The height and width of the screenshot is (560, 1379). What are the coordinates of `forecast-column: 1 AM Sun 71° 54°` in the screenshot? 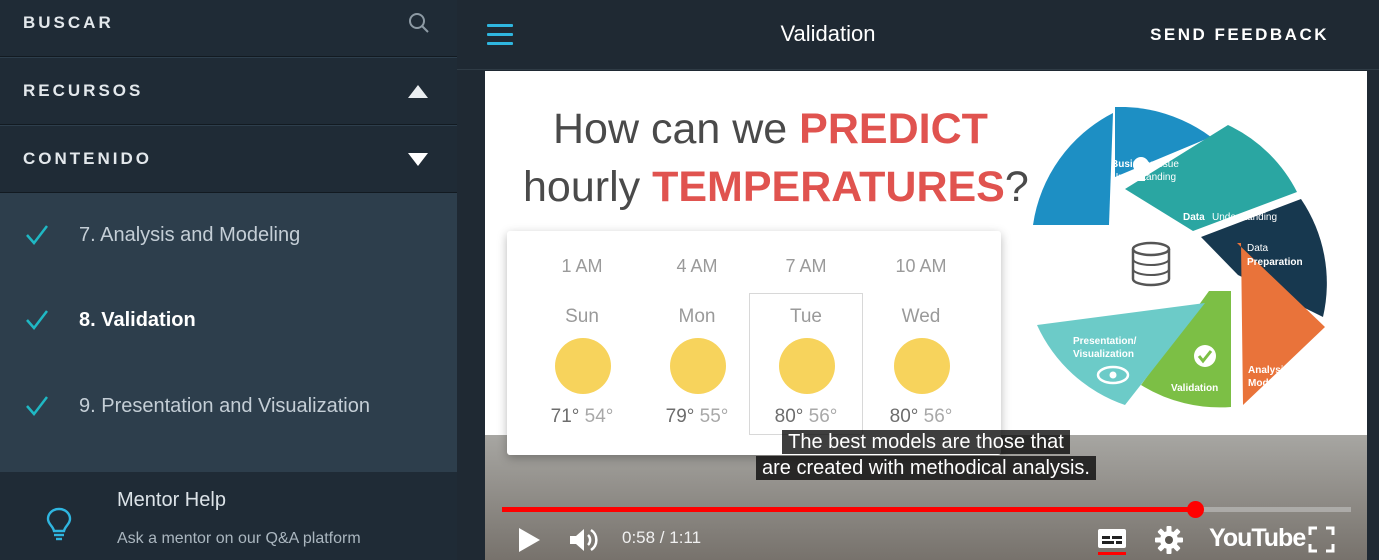 It's located at (582, 343).